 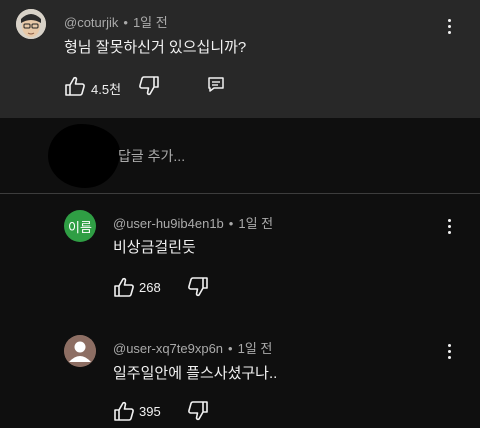 What do you see at coordinates (168, 348) in the screenshot?
I see `author-name: @user-xq7te9xp6n` at bounding box center [168, 348].